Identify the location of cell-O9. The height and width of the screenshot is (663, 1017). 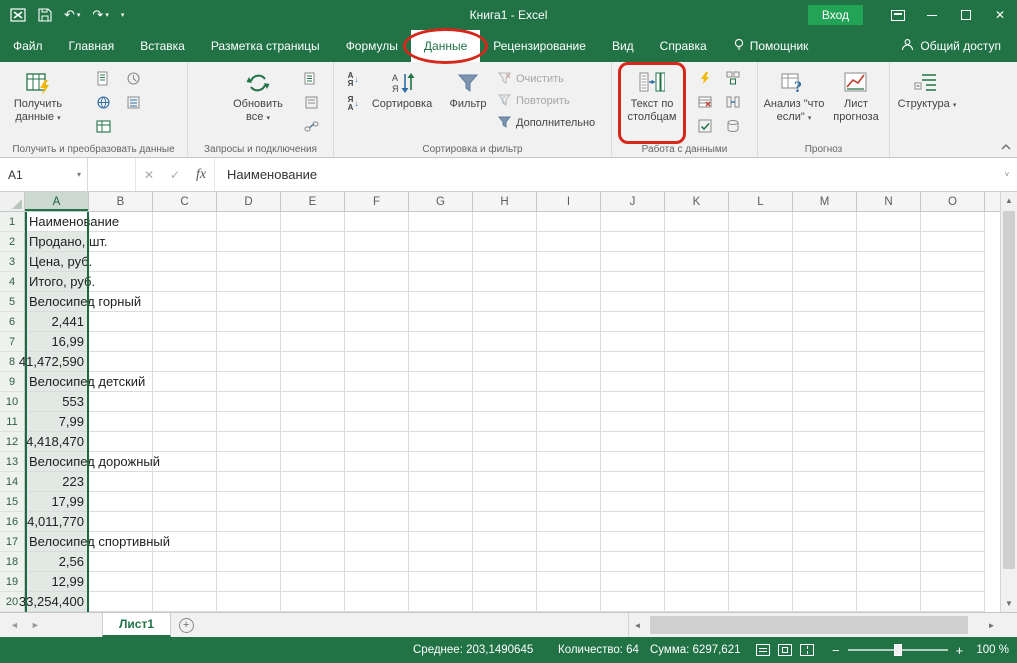
(953, 382).